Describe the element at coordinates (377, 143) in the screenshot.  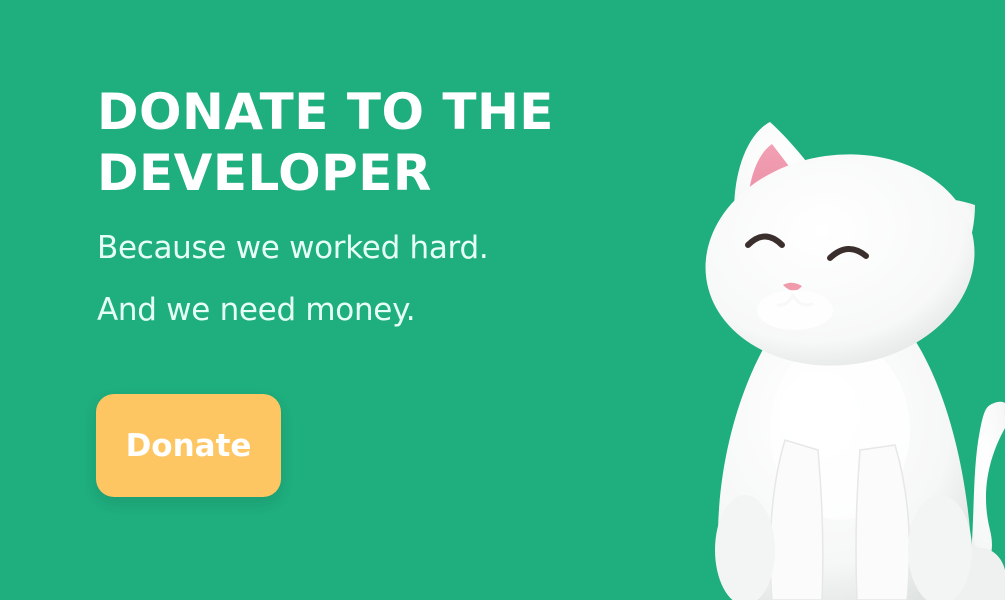
I see `headline: DONATE TO THE DEVELOPER` at that location.